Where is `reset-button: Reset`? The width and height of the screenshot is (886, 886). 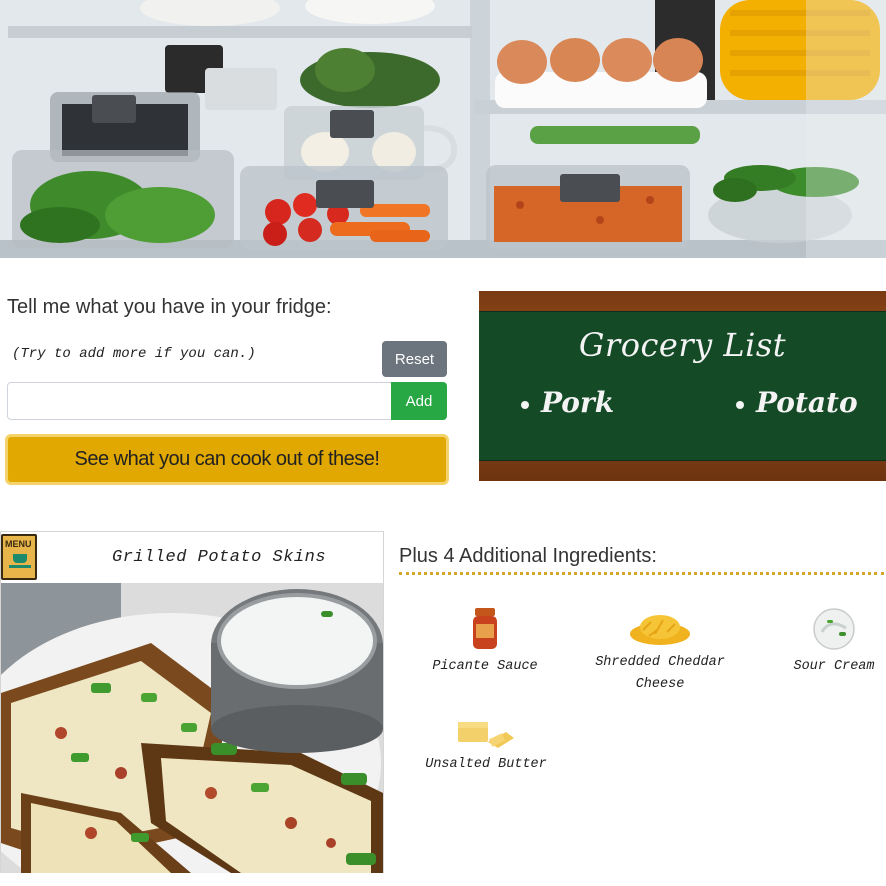 reset-button: Reset is located at coordinates (414, 359).